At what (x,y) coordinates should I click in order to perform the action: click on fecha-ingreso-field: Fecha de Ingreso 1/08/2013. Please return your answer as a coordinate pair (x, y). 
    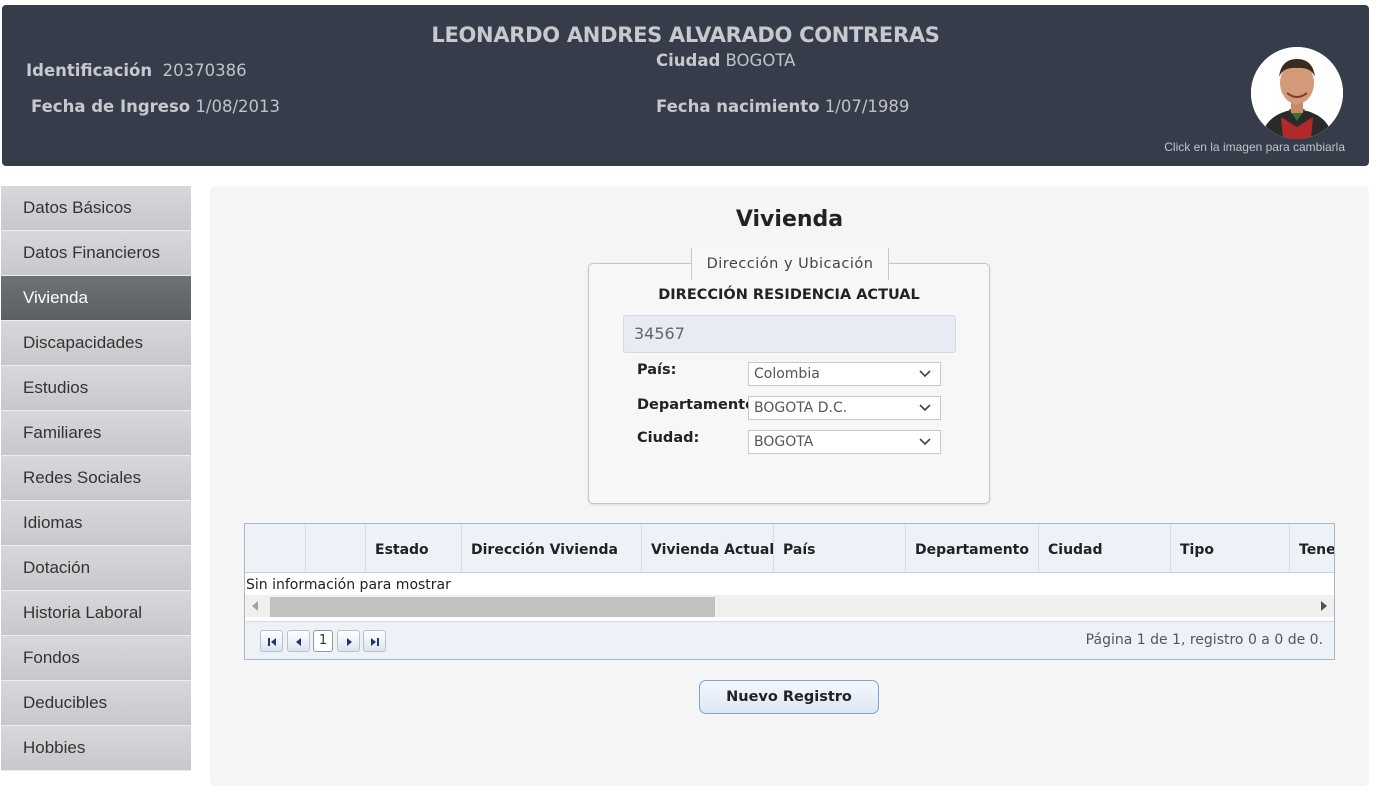
    Looking at the image, I should click on (155, 106).